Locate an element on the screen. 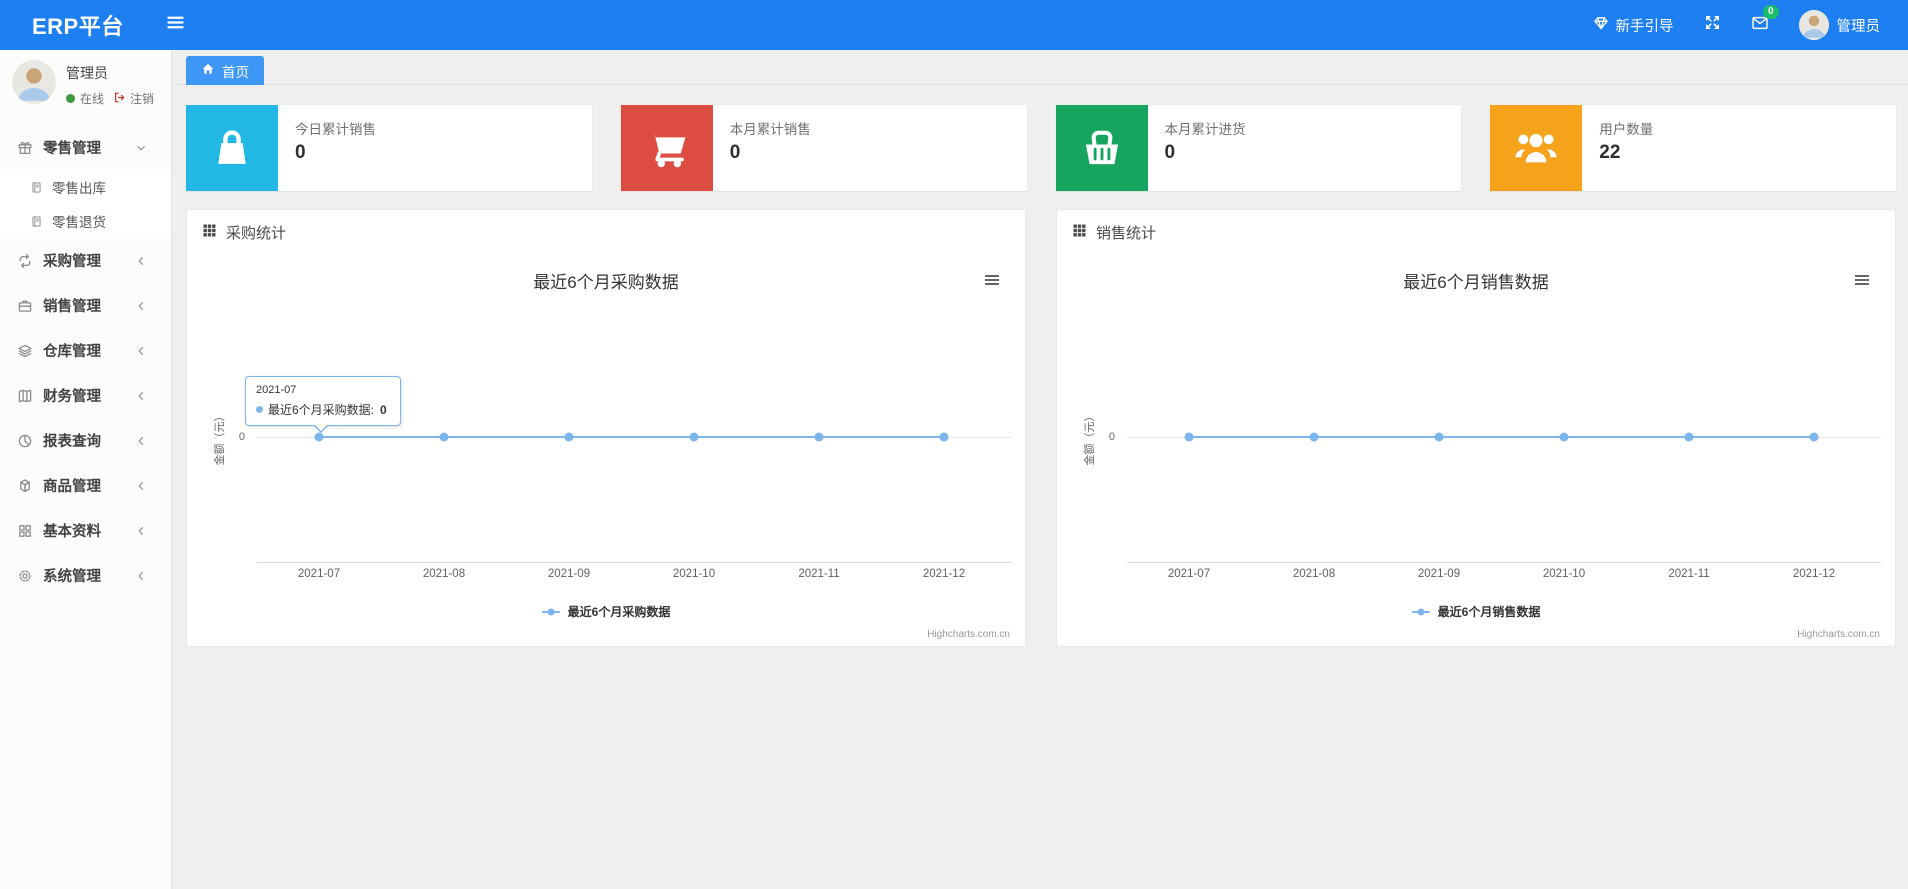  legend-marker is located at coordinates (1420, 611).